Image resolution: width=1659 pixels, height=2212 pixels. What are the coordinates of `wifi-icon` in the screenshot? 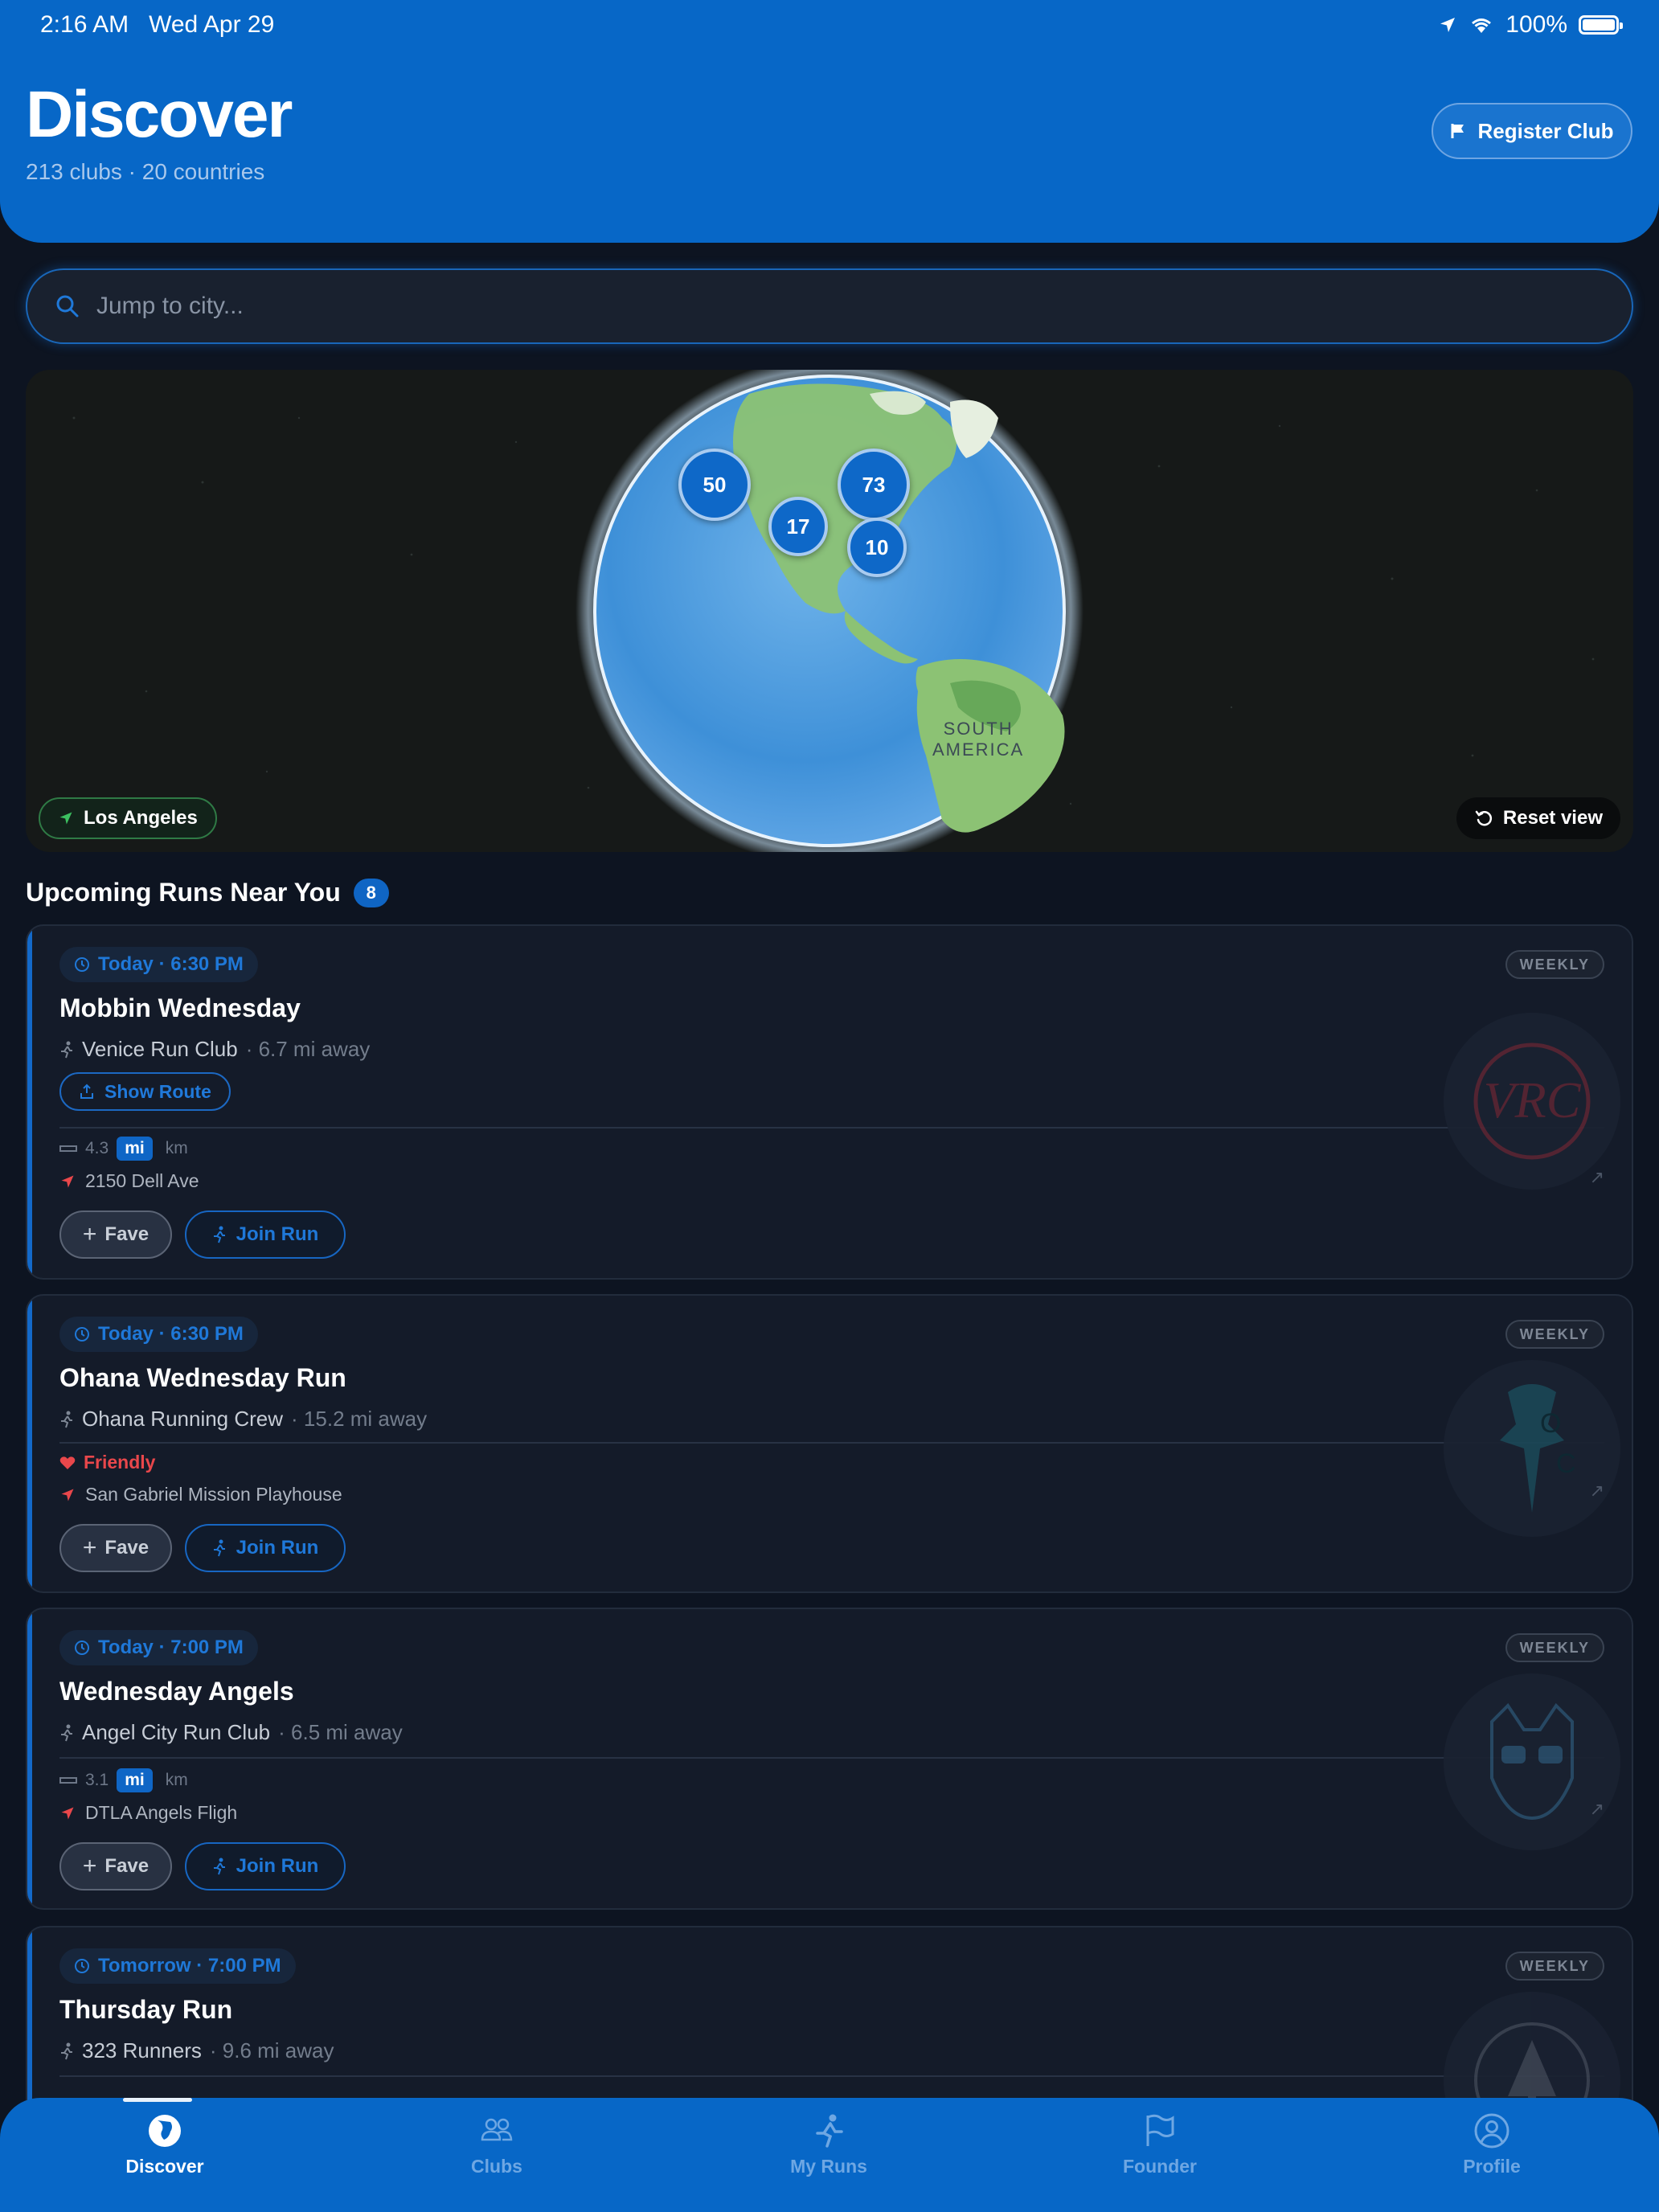 It's located at (1482, 25).